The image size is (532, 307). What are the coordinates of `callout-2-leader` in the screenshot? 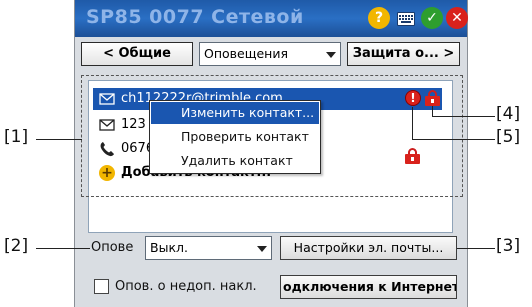 It's located at (63, 248).